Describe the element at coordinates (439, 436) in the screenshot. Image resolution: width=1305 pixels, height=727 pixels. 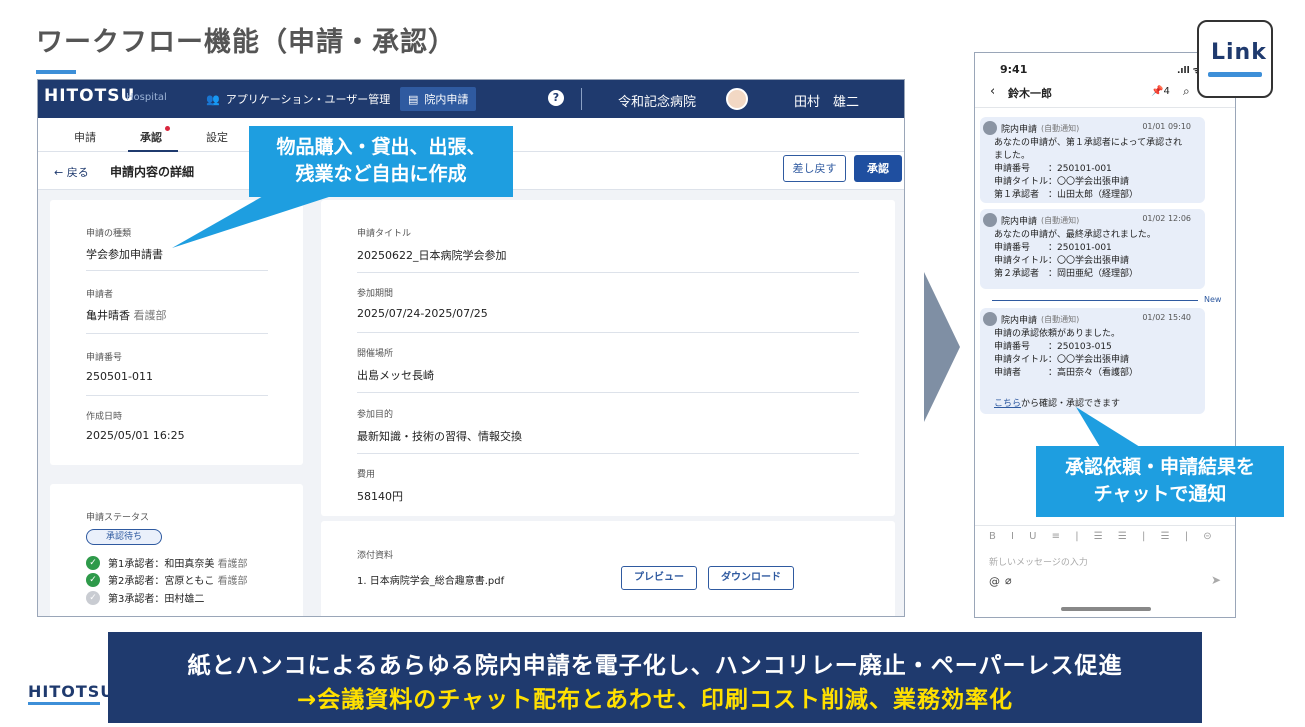
I see `field-value: 最新知識・技術の習得、情報交換` at that location.